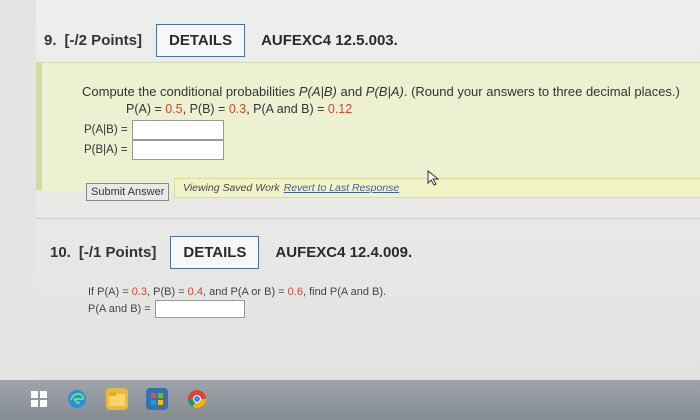 The image size is (700, 420). Describe the element at coordinates (368, 218) in the screenshot. I see `question-divider` at that location.